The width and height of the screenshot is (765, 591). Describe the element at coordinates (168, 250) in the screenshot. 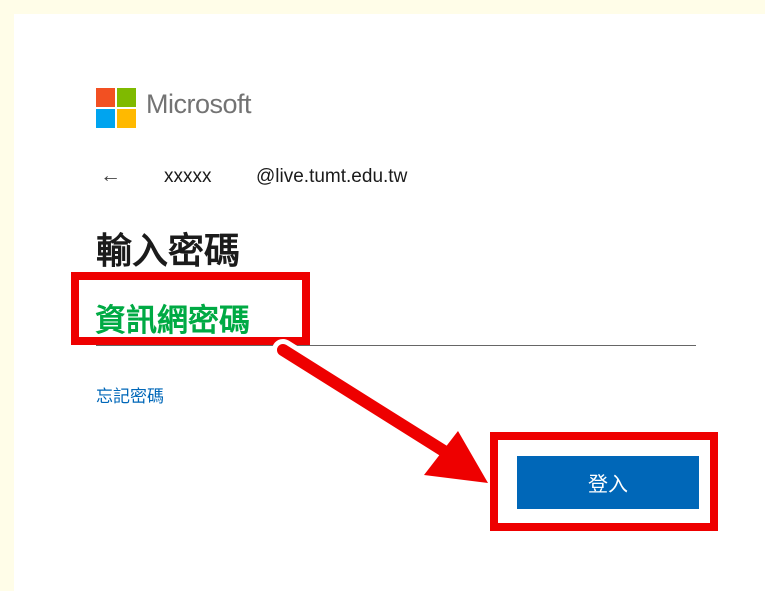

I see `page-title: 輸入密碼` at that location.